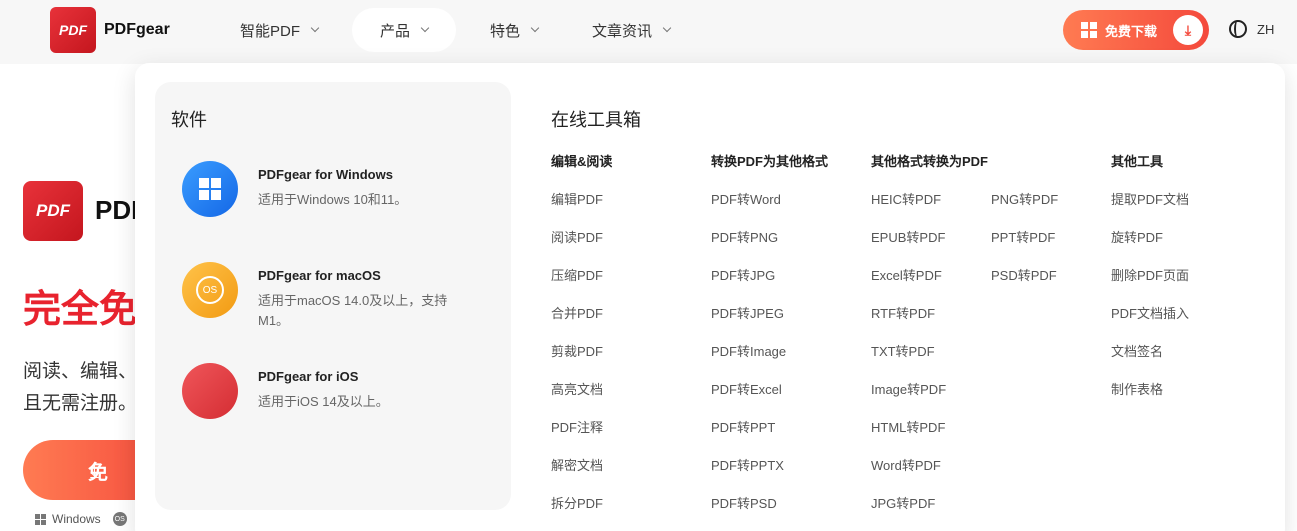  Describe the element at coordinates (319, 275) in the screenshot. I see `software-name: PDFgear for macOS` at that location.